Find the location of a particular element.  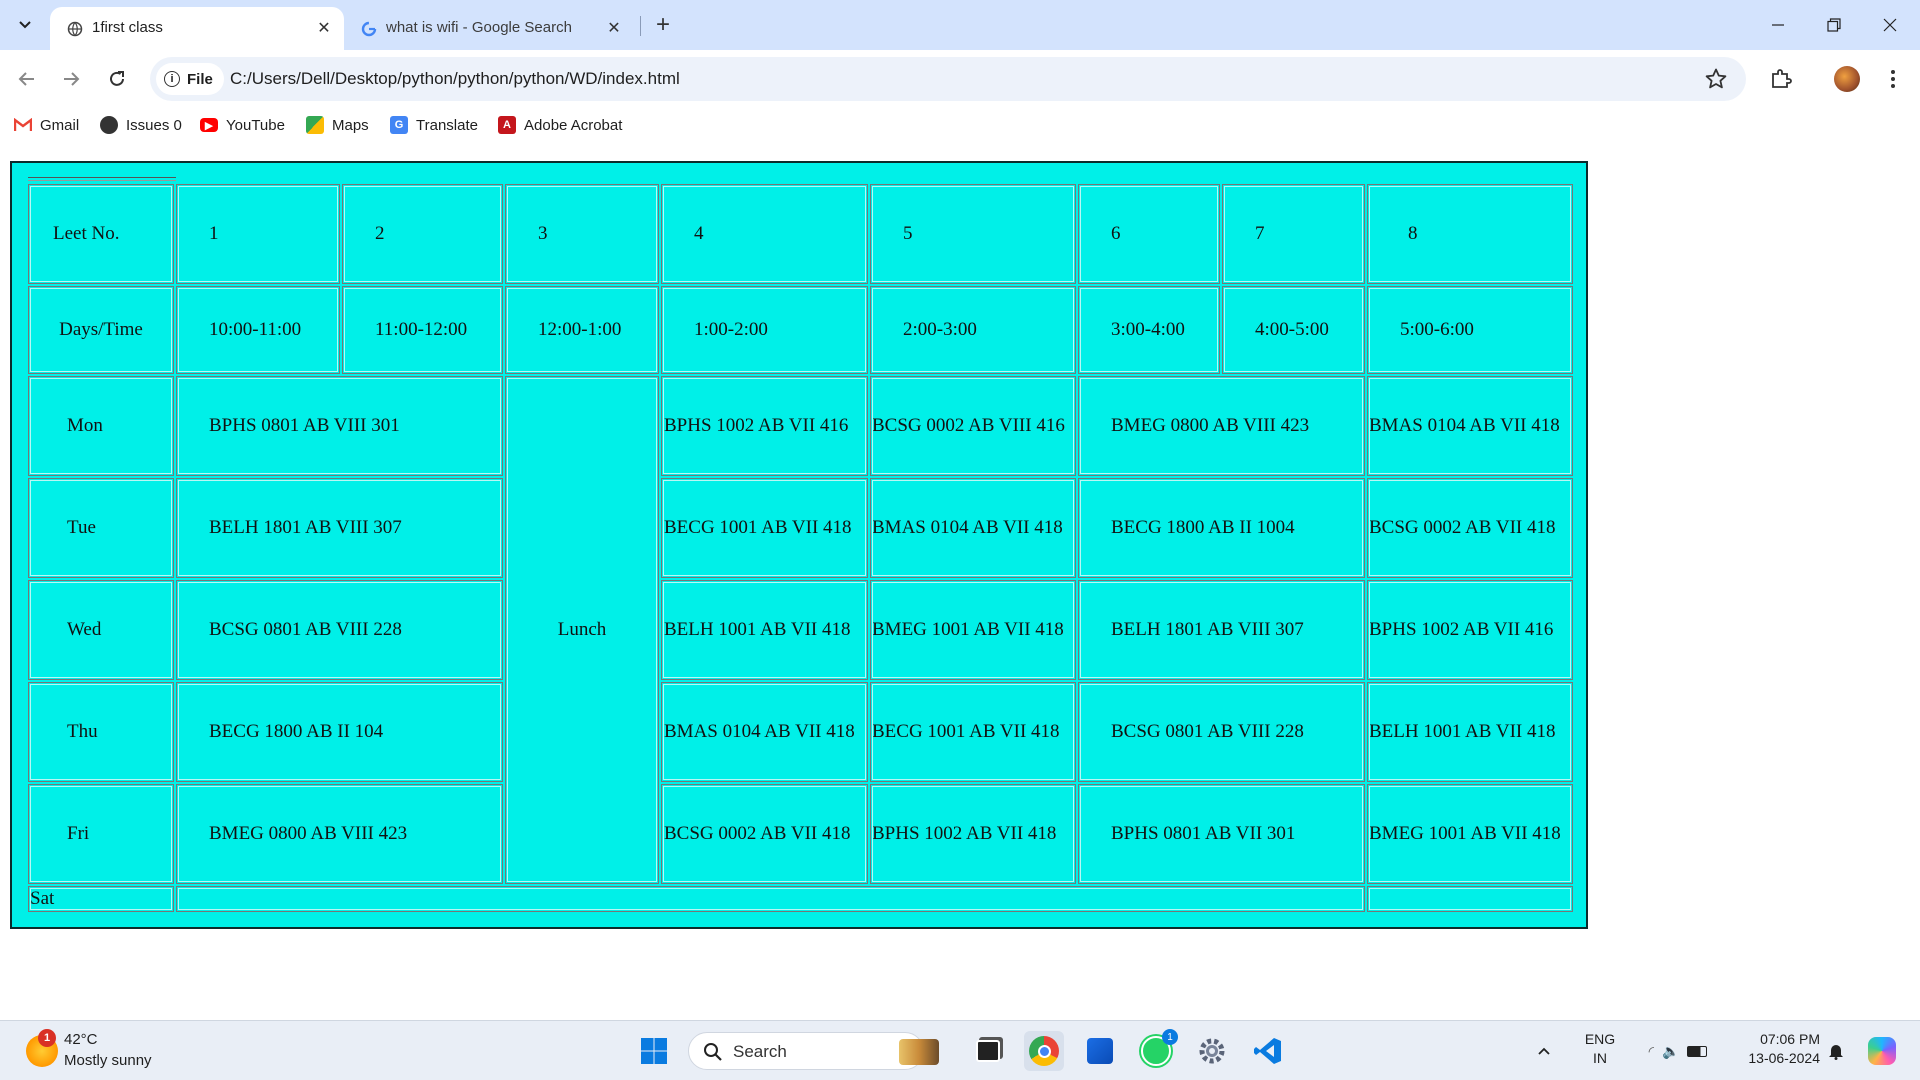

lect-number-cell: 1 is located at coordinates (258, 234).